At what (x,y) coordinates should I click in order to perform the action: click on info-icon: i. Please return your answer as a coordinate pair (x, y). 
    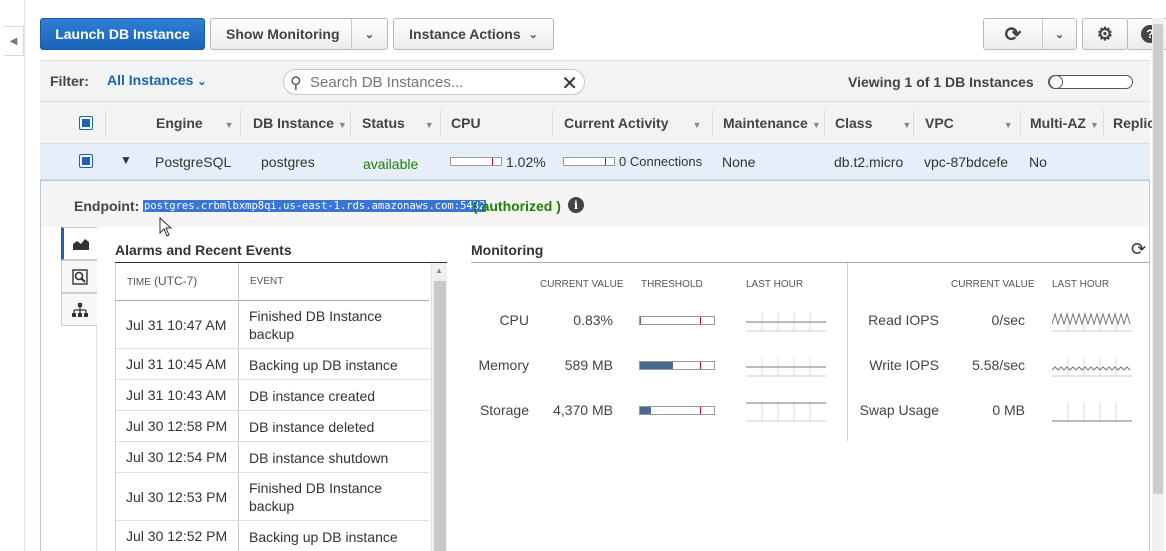
    Looking at the image, I should click on (576, 205).